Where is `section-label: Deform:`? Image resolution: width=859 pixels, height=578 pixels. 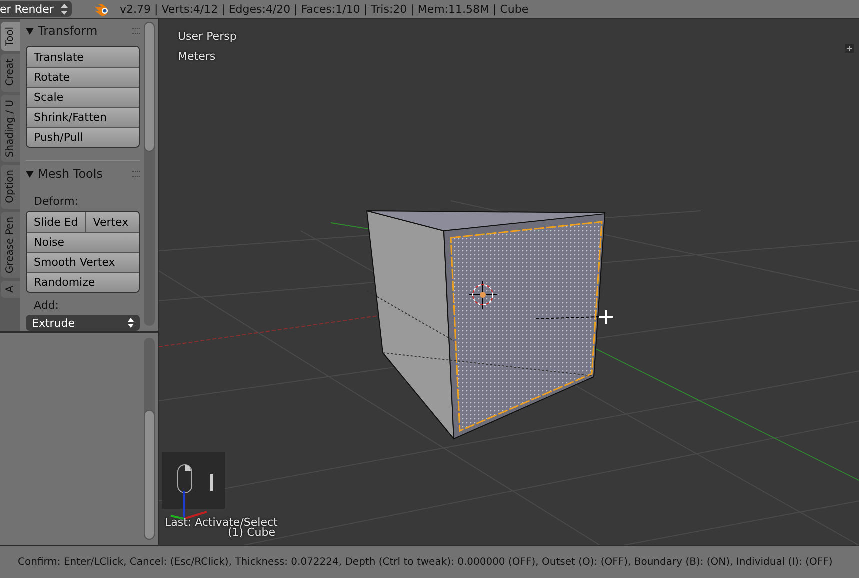
section-label: Deform: is located at coordinates (57, 201).